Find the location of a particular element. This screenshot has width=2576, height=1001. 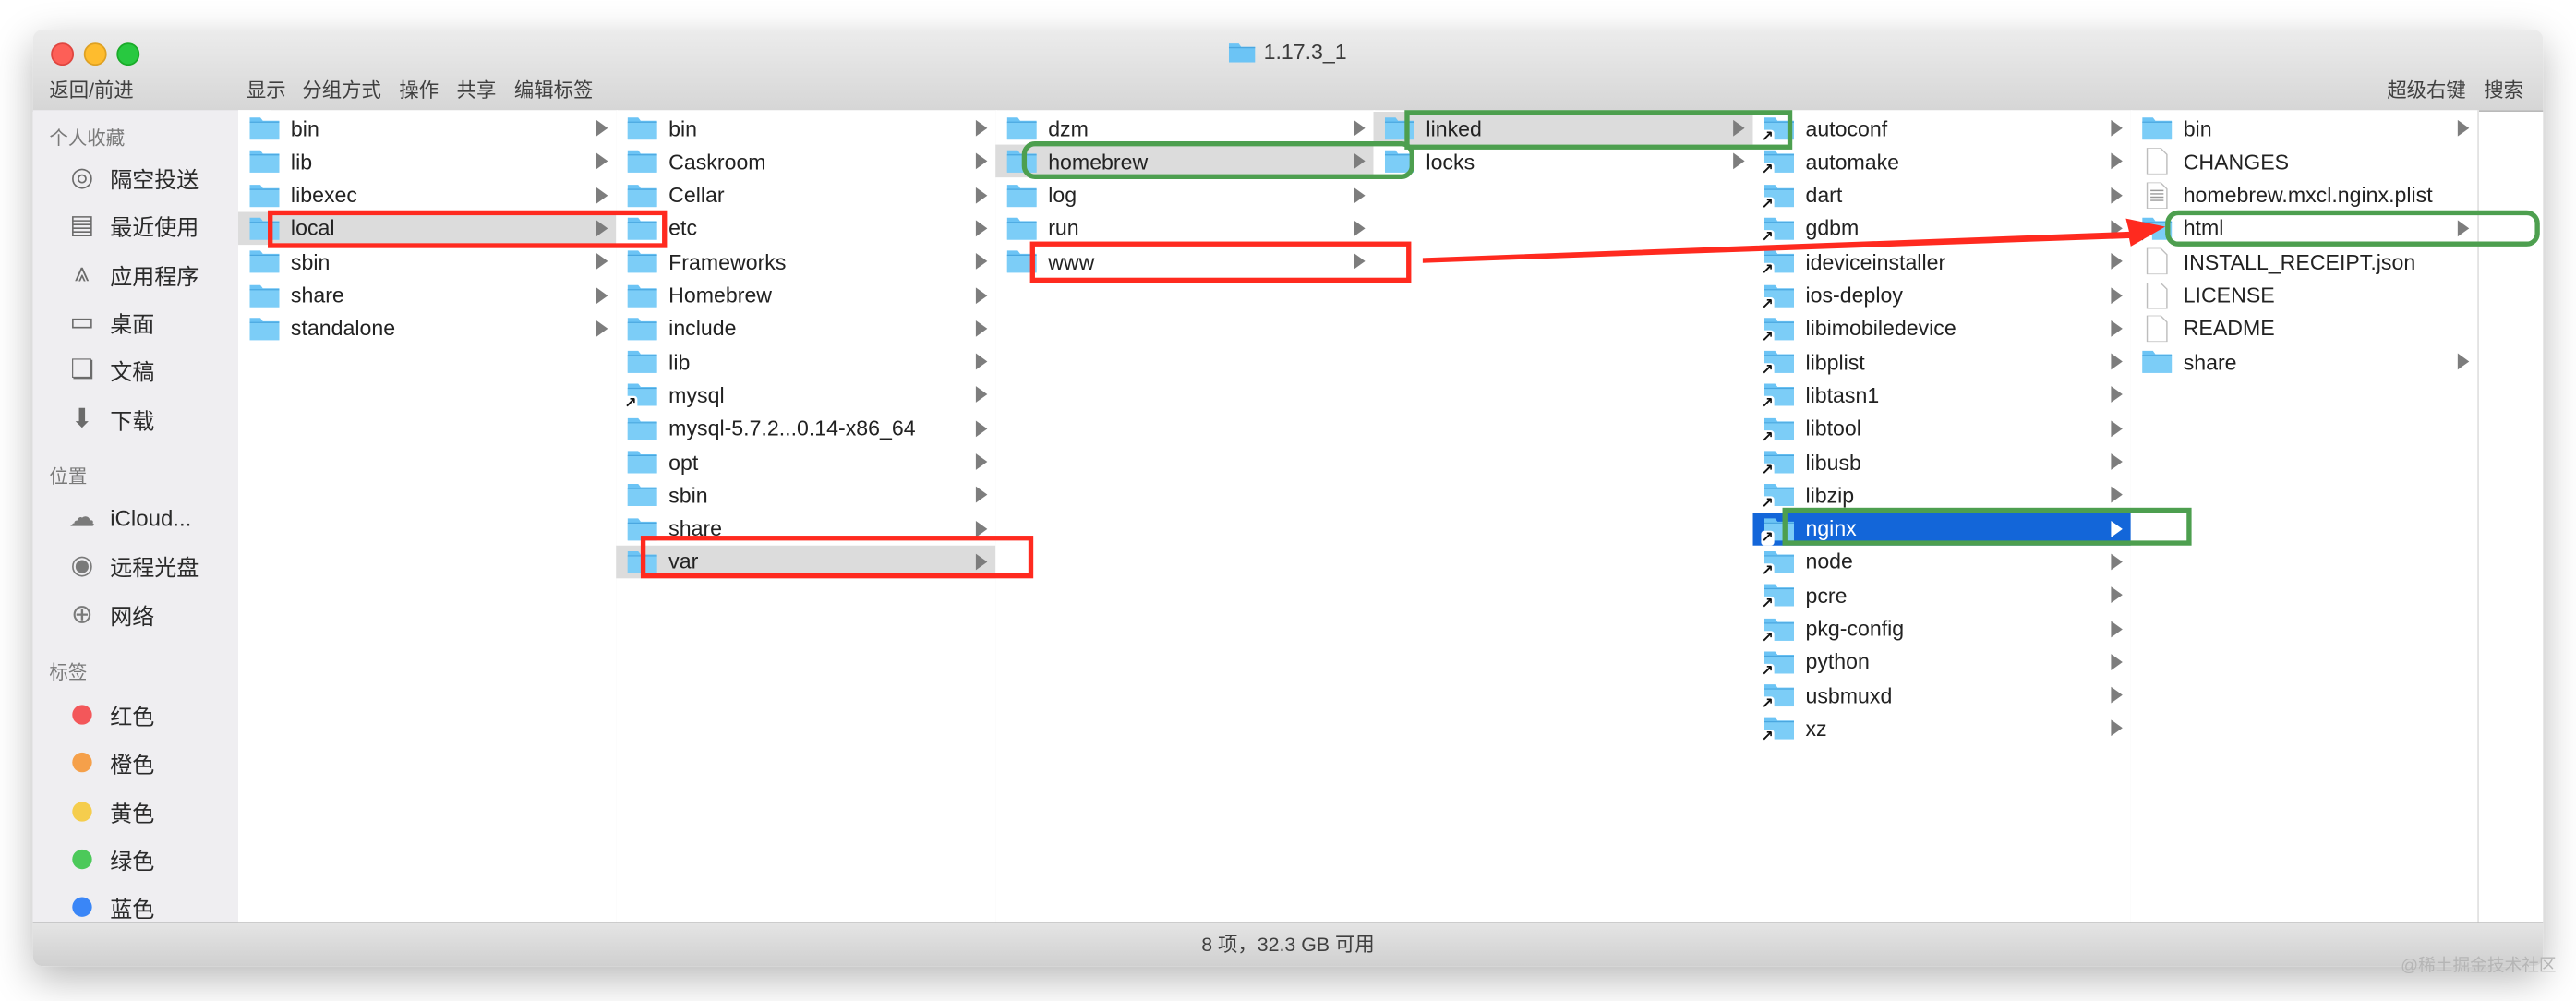

annotation-arrow is located at coordinates (1794, 240).